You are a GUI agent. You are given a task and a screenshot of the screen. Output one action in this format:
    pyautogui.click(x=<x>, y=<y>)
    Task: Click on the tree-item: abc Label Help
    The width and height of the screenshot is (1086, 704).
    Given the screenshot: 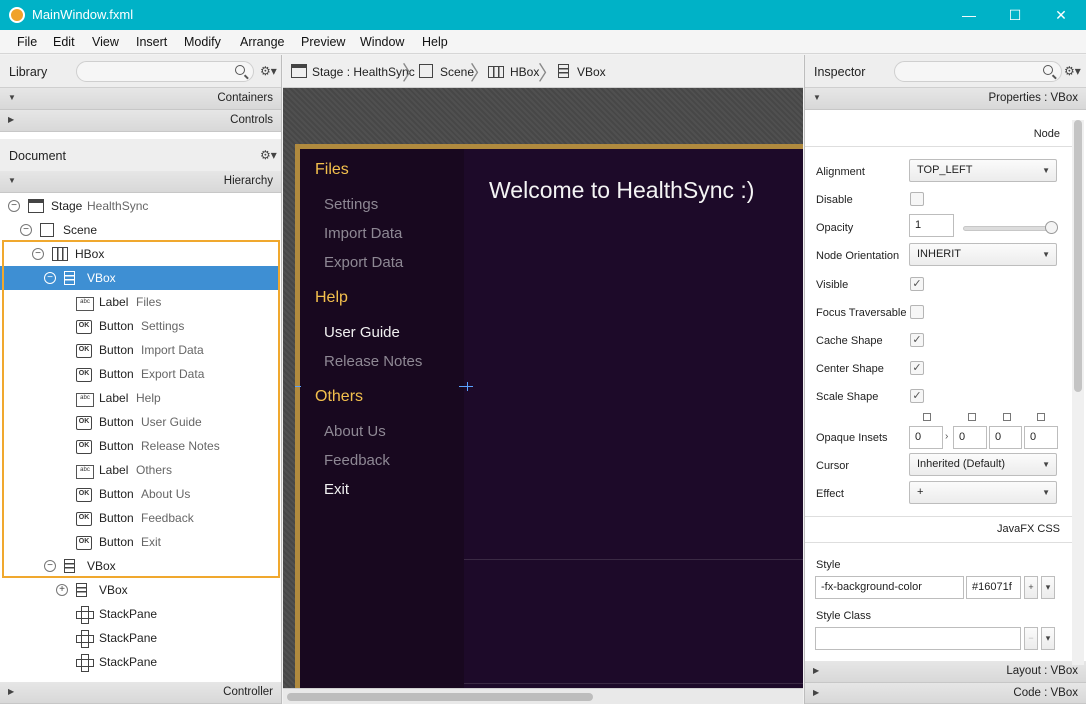 What is the action you would take?
    pyautogui.click(x=139, y=398)
    